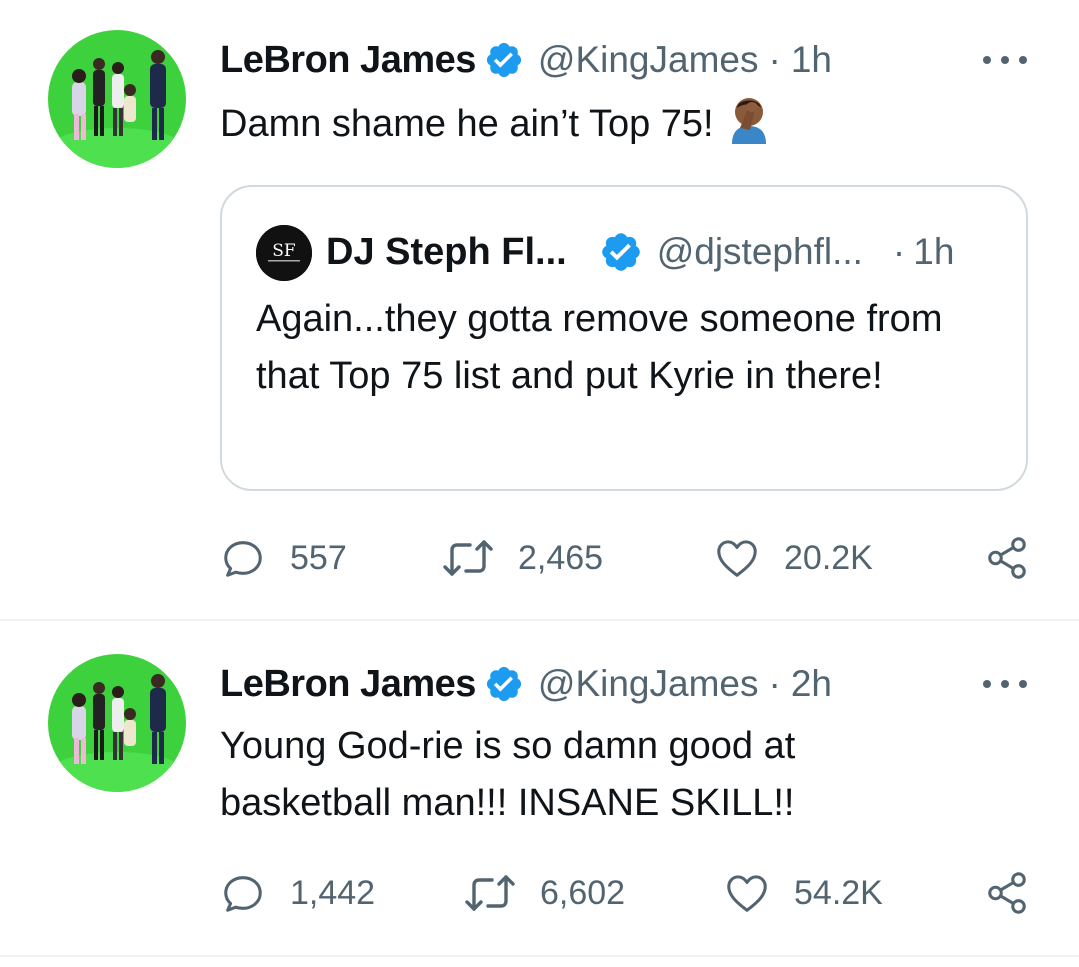 This screenshot has width=1079, height=967. Describe the element at coordinates (526, 60) in the screenshot. I see `tweet-header: LeBron James @KingJames · 1h` at that location.